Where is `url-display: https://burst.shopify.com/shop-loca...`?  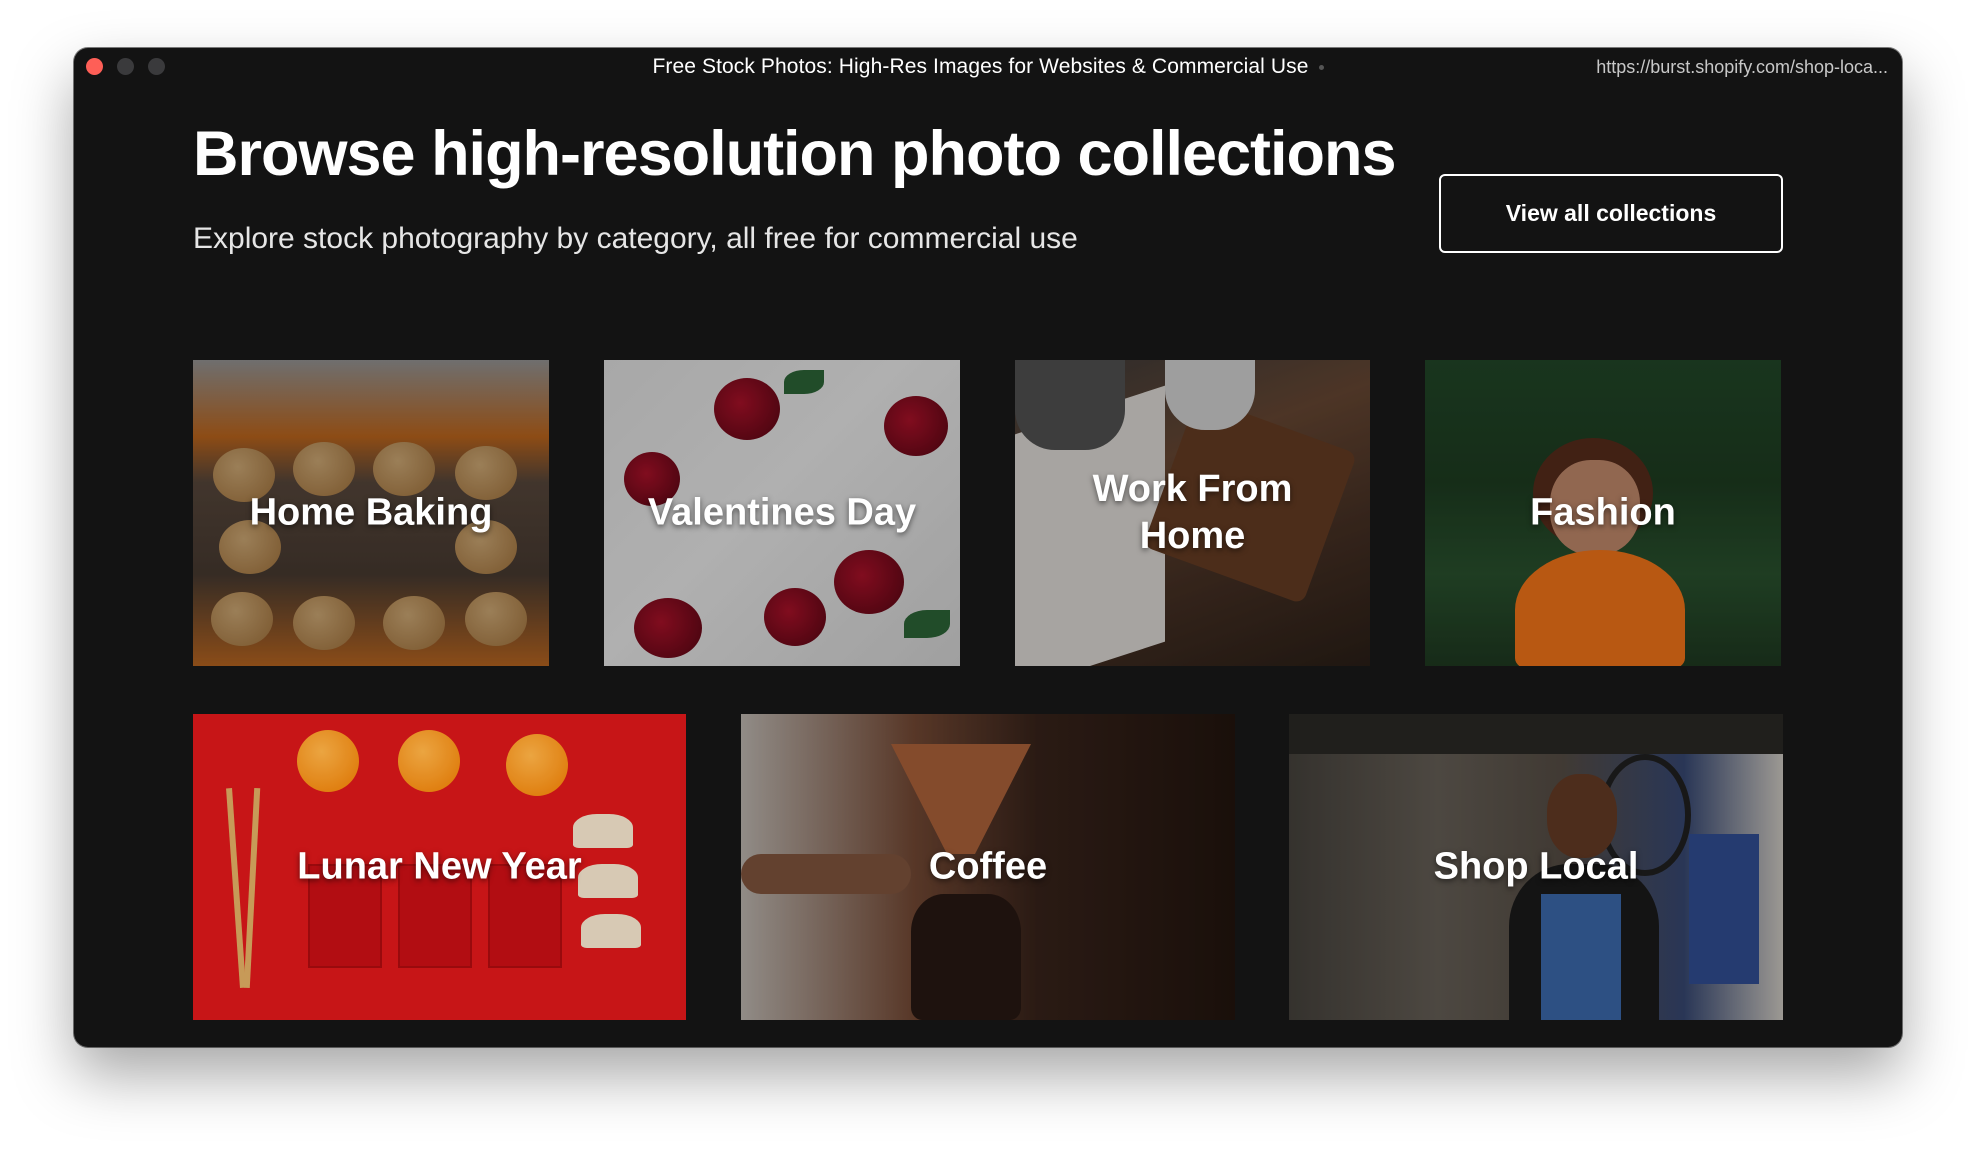 url-display: https://burst.shopify.com/shop-loca... is located at coordinates (1742, 67).